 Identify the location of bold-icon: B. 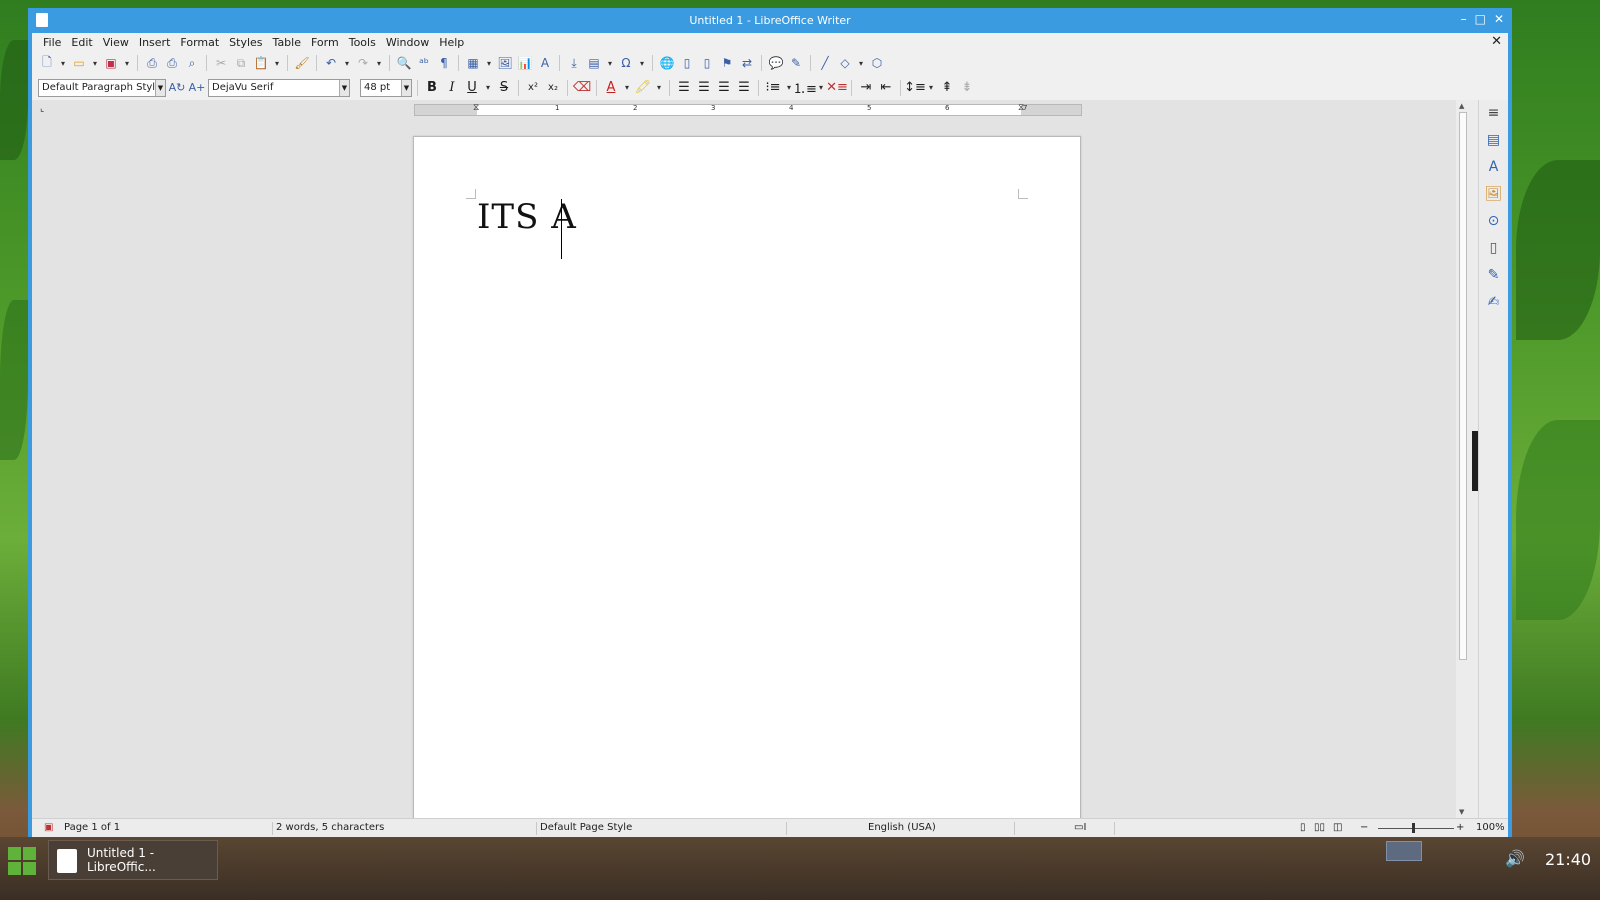
(432, 88).